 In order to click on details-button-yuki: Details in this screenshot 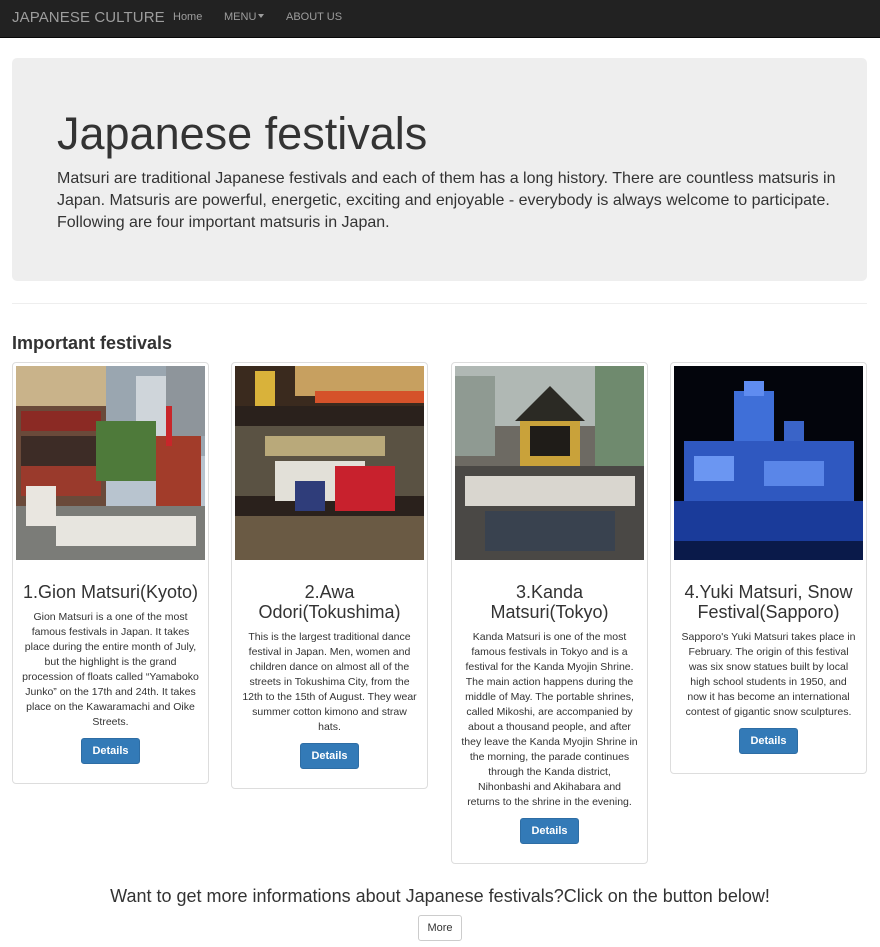, I will do `click(768, 741)`.